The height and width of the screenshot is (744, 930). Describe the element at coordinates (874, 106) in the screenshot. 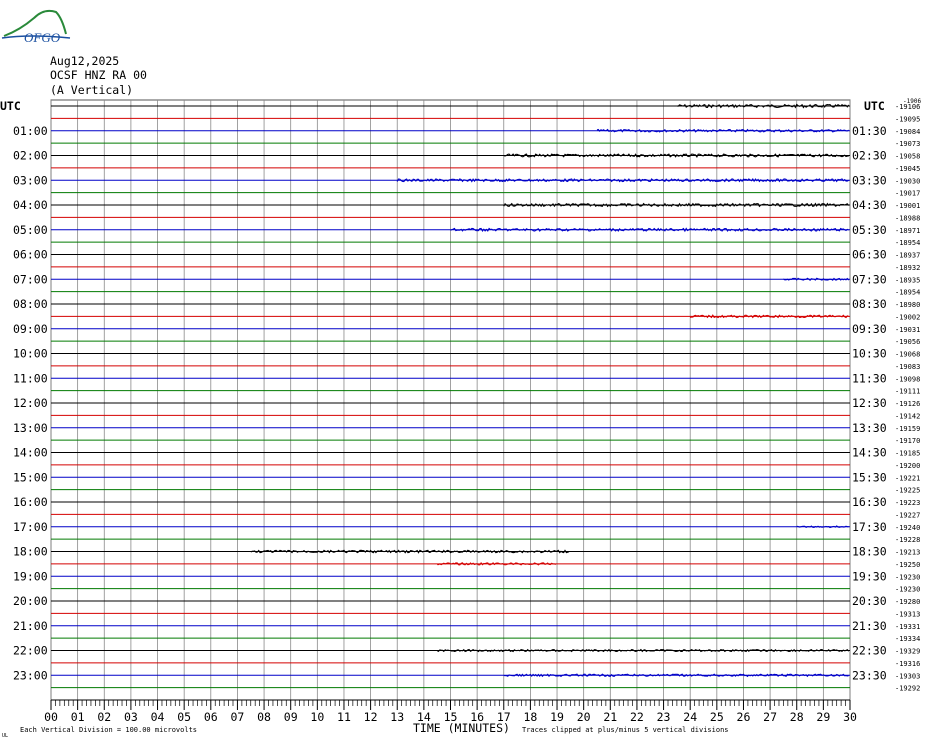

I see `right-axis-title: UTC` at that location.